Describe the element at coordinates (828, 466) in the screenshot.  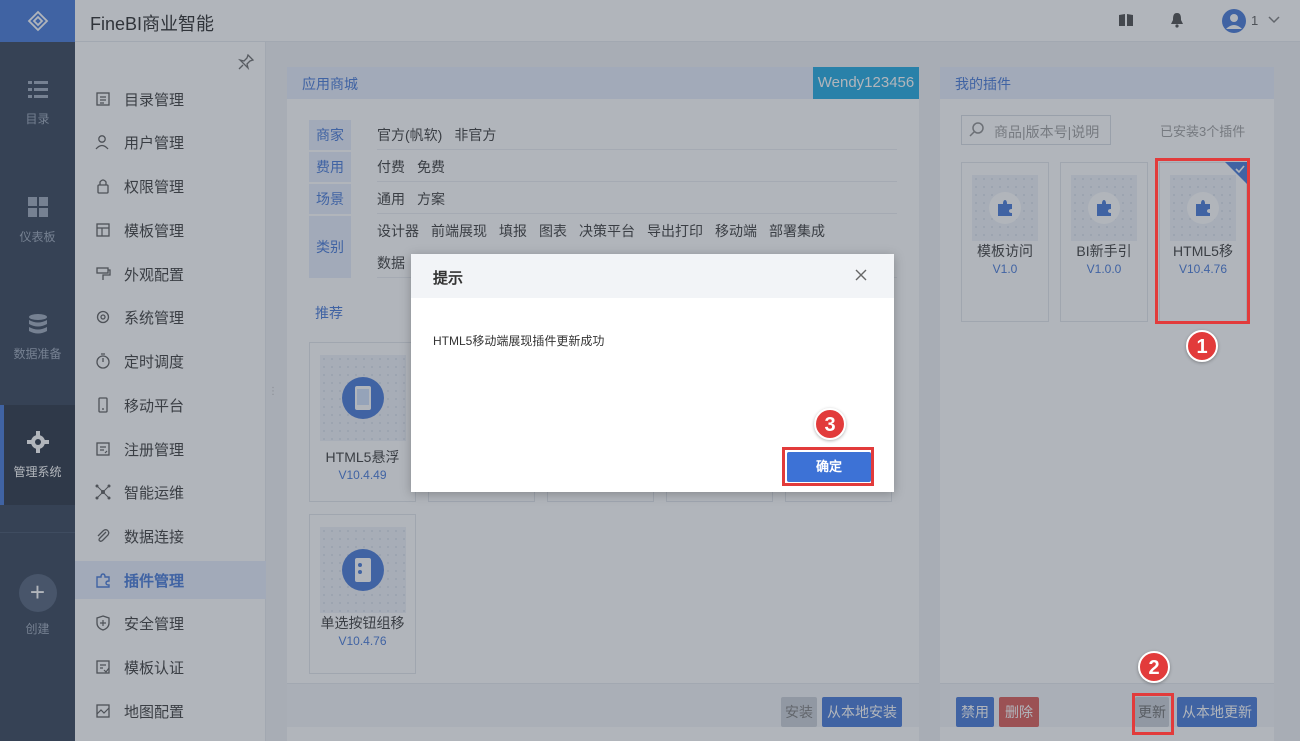
I see `highlight-confirm-button` at that location.